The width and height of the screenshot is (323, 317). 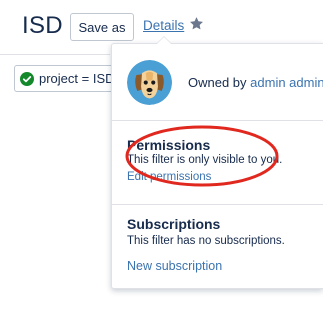 I want to click on details-link: Details, so click(x=163, y=25).